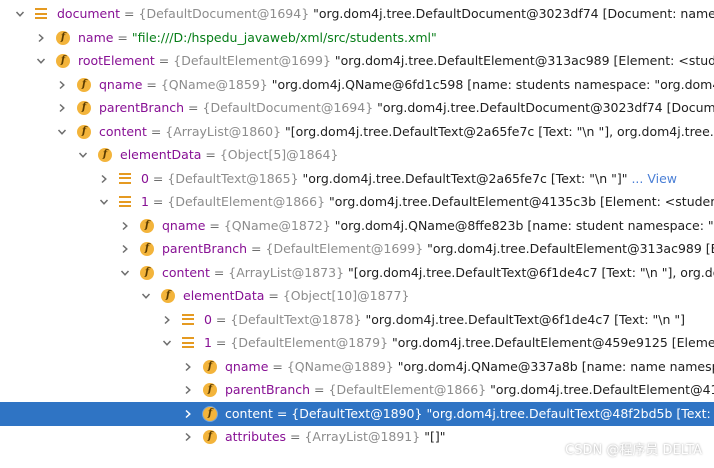 This screenshot has height=468, width=714. I want to click on variable-type: {DefaultText@1890}, so click(357, 413).